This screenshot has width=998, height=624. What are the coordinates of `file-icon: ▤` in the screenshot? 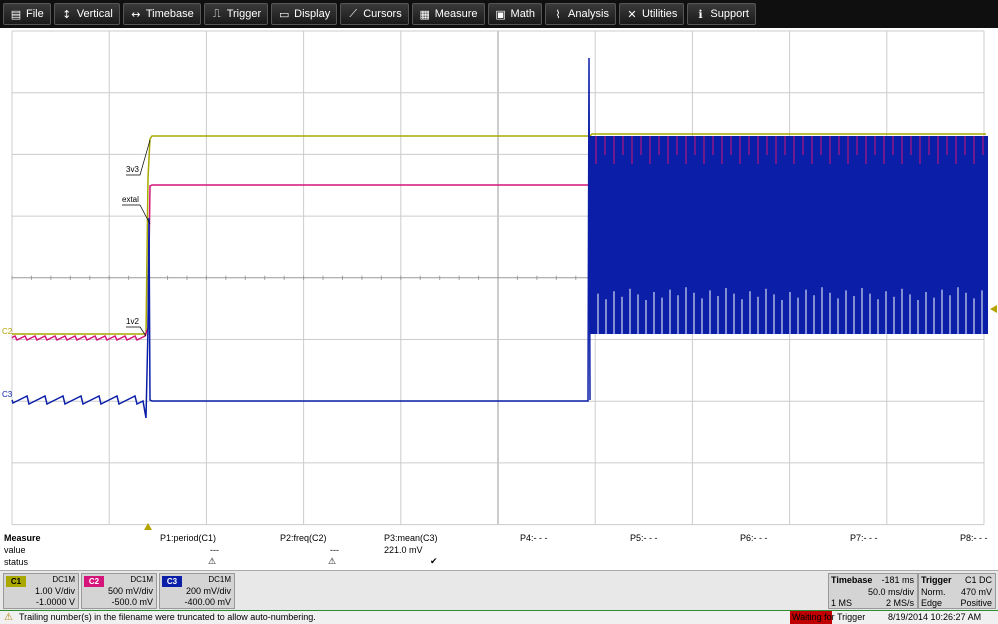 It's located at (16, 14).